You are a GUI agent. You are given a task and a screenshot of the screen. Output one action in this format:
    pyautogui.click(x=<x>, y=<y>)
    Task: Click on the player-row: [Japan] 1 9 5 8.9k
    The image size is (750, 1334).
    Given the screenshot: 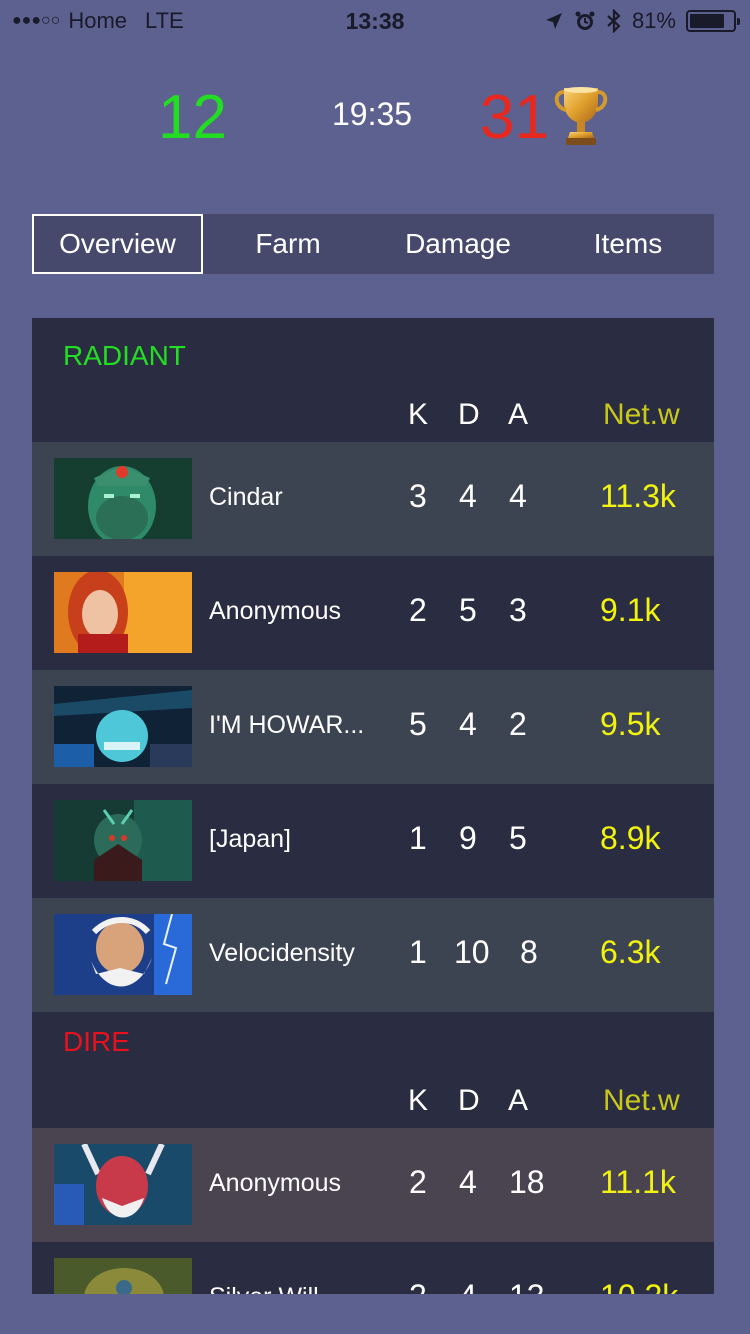 What is the action you would take?
    pyautogui.click(x=373, y=841)
    